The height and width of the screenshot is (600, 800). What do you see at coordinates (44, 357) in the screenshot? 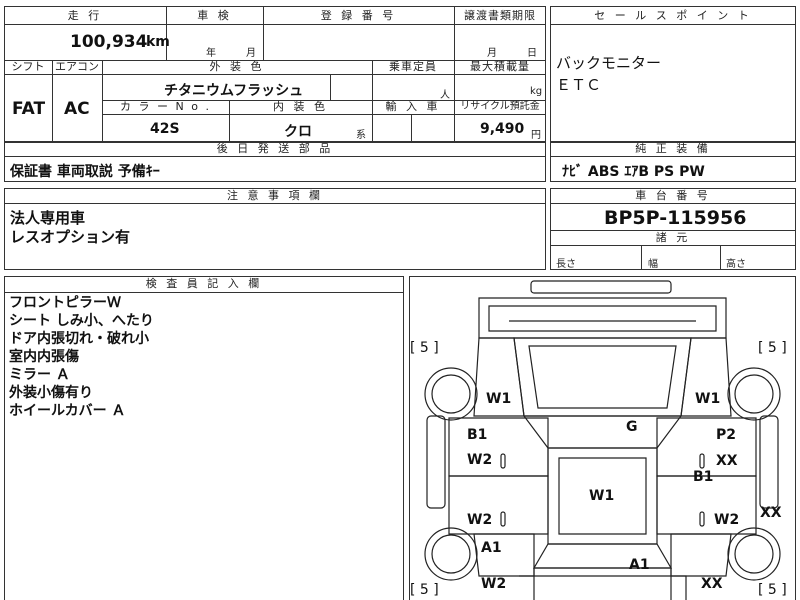
I see `inspector-note: 室内内張傷` at bounding box center [44, 357].